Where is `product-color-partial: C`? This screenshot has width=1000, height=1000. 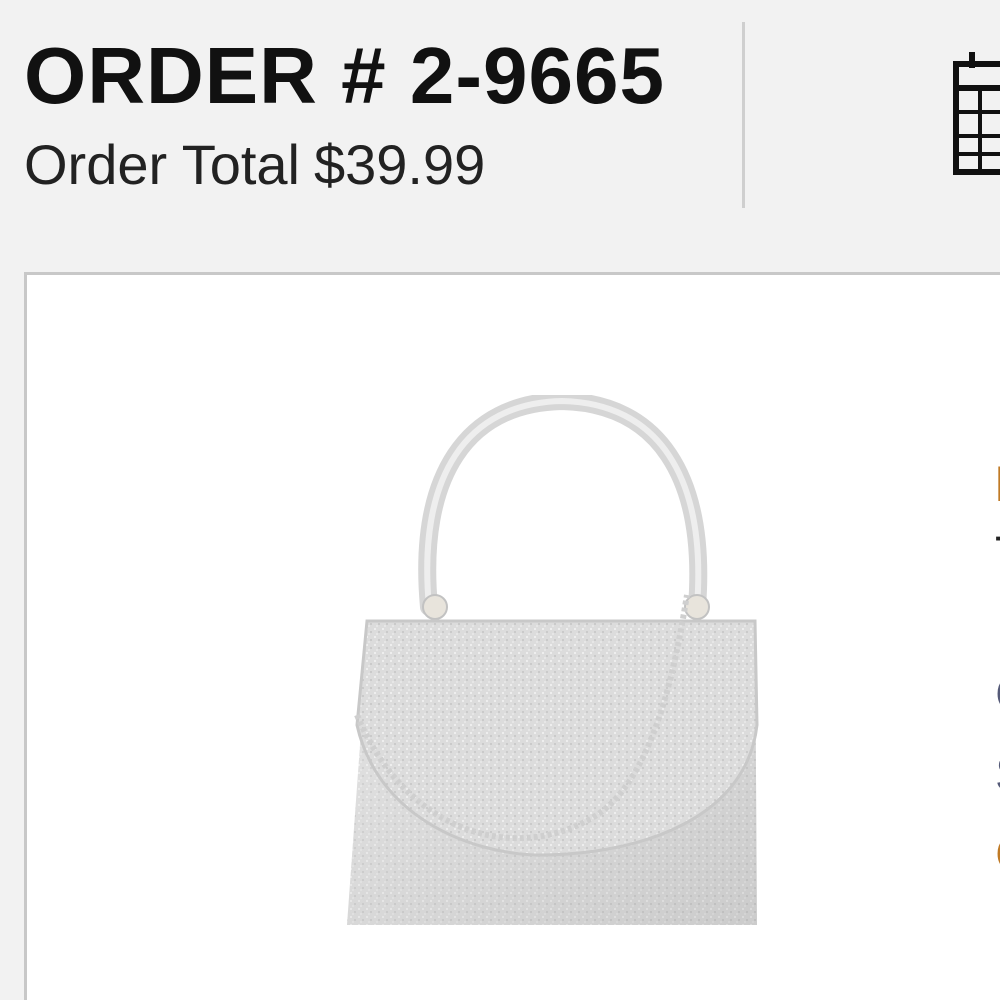 product-color-partial: C is located at coordinates (997, 694).